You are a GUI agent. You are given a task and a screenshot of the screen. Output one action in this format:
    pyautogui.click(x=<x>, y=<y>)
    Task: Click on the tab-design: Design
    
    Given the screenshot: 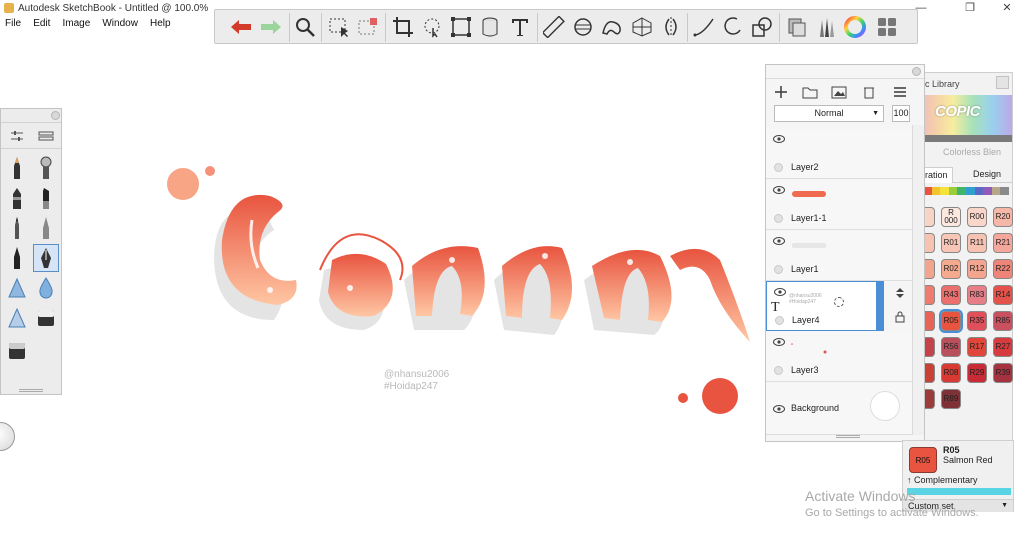 What is the action you would take?
    pyautogui.click(x=987, y=175)
    